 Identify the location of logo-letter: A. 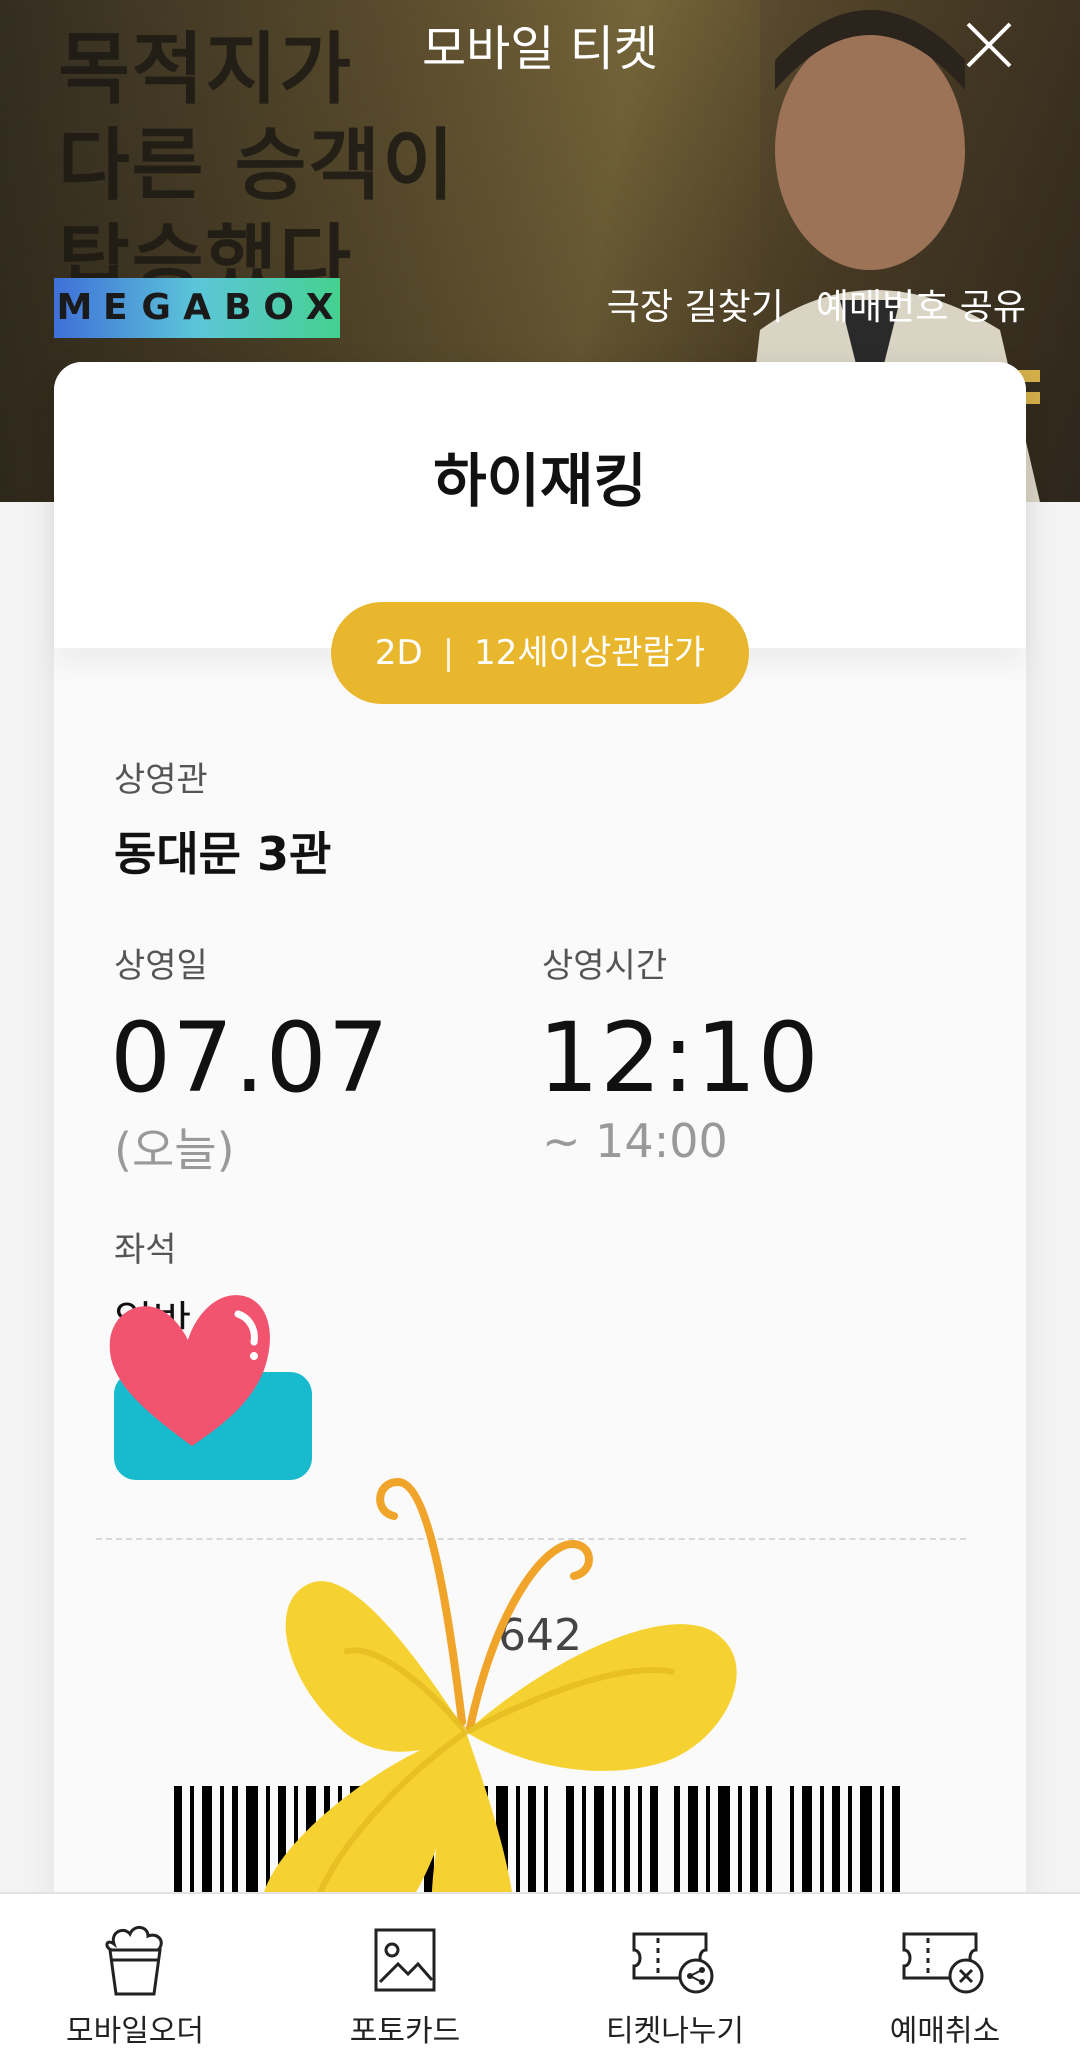
(197, 307).